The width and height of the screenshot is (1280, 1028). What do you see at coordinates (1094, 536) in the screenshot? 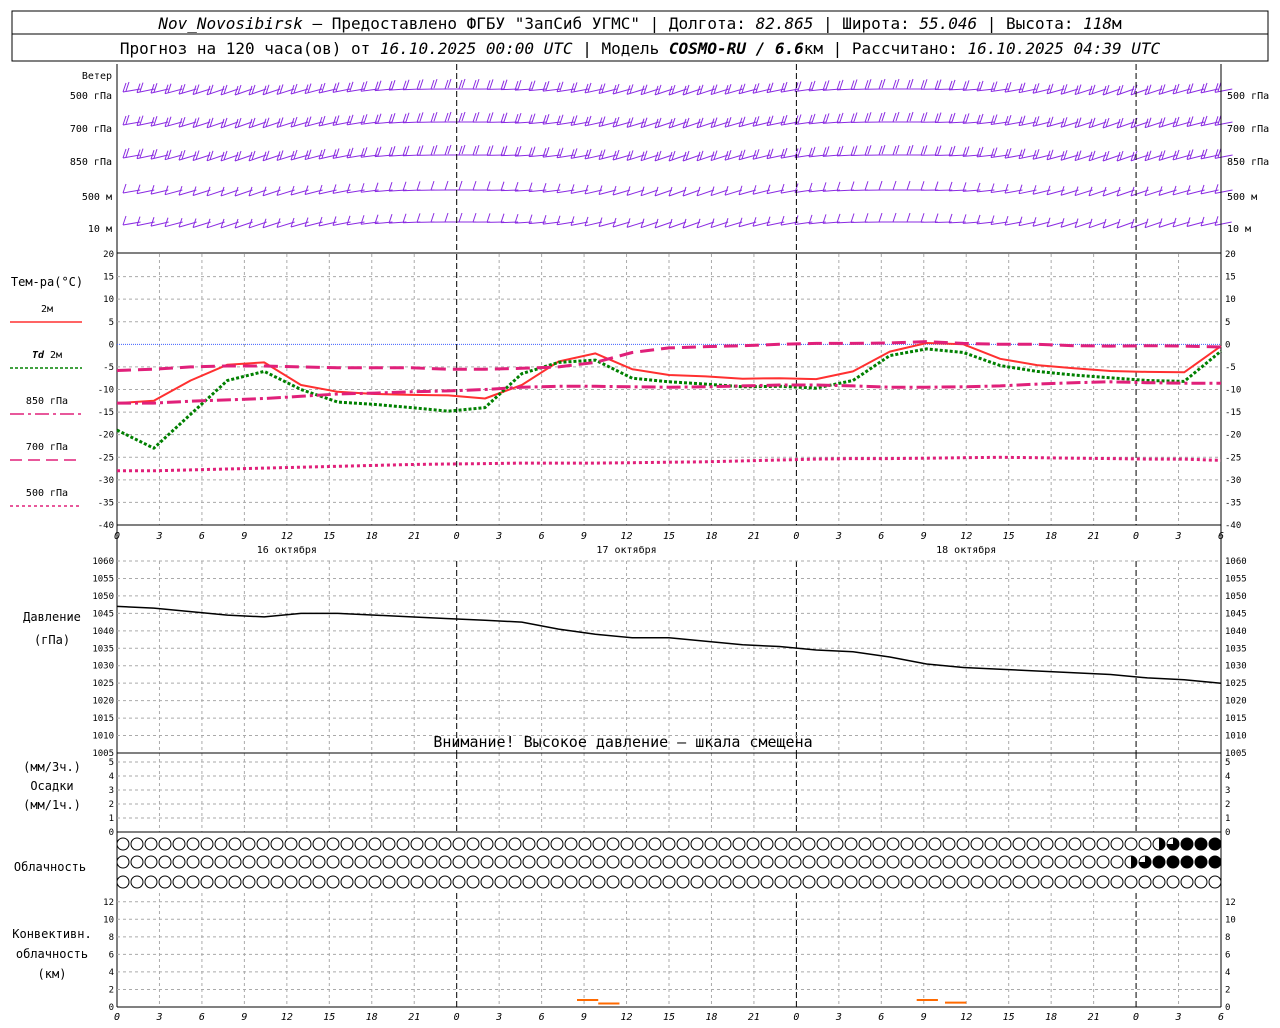
I see `time-tick: 21` at bounding box center [1094, 536].